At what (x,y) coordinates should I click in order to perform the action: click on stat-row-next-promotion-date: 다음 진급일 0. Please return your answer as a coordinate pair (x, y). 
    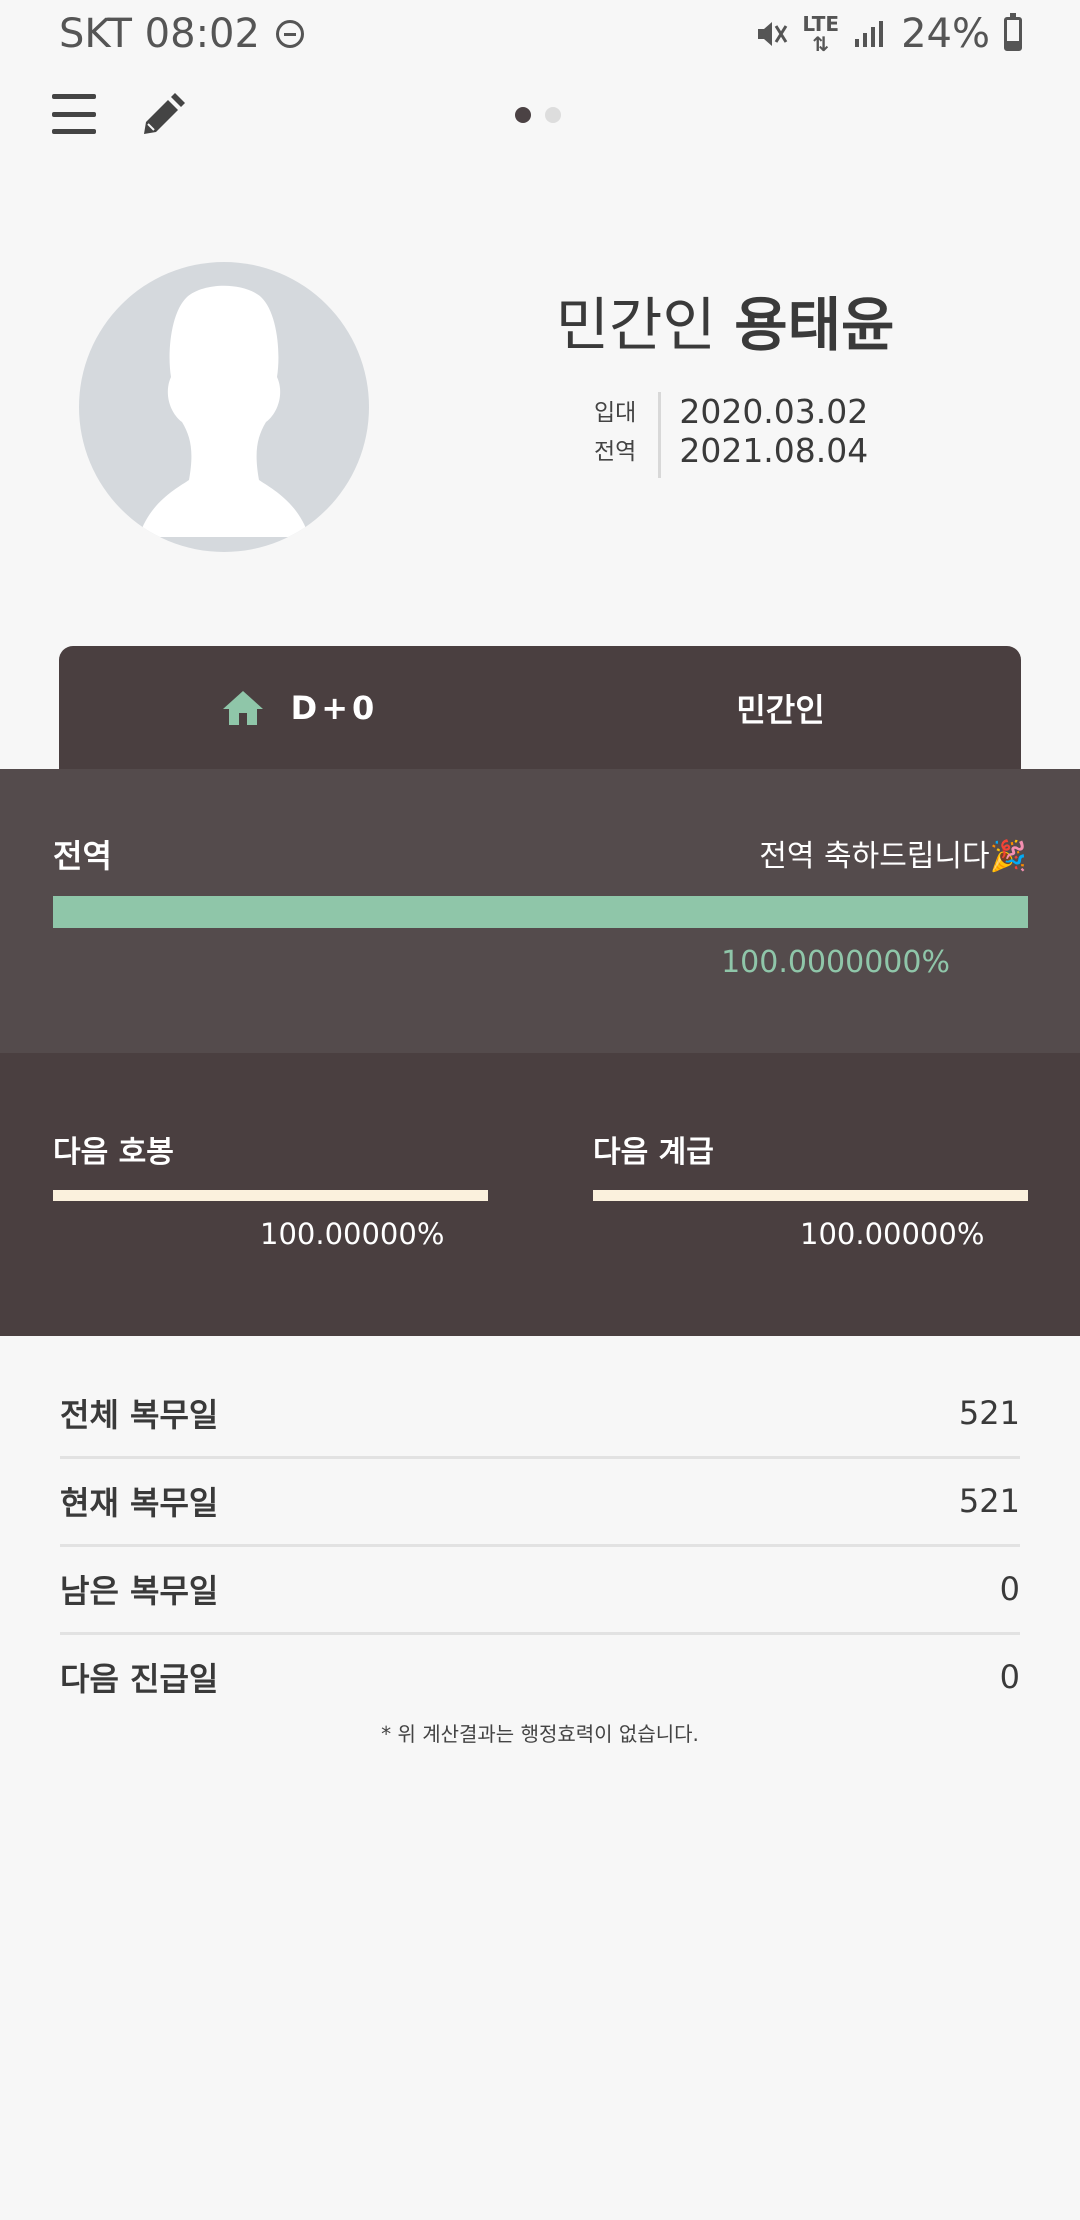
    Looking at the image, I should click on (540, 1677).